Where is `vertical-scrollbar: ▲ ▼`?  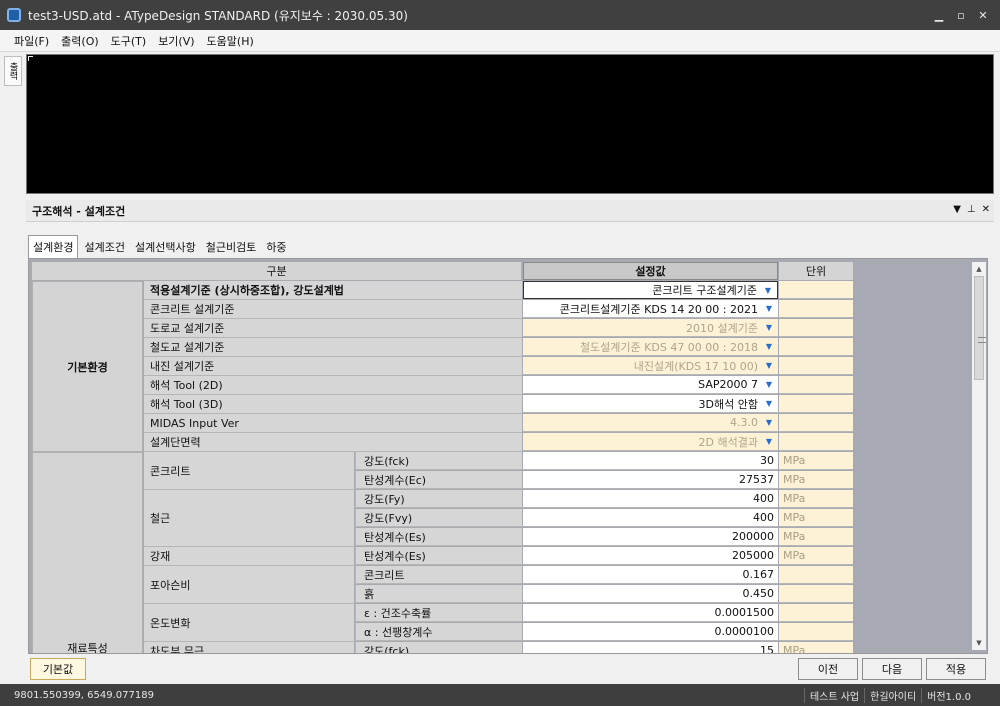 vertical-scrollbar: ▲ ▼ is located at coordinates (979, 456).